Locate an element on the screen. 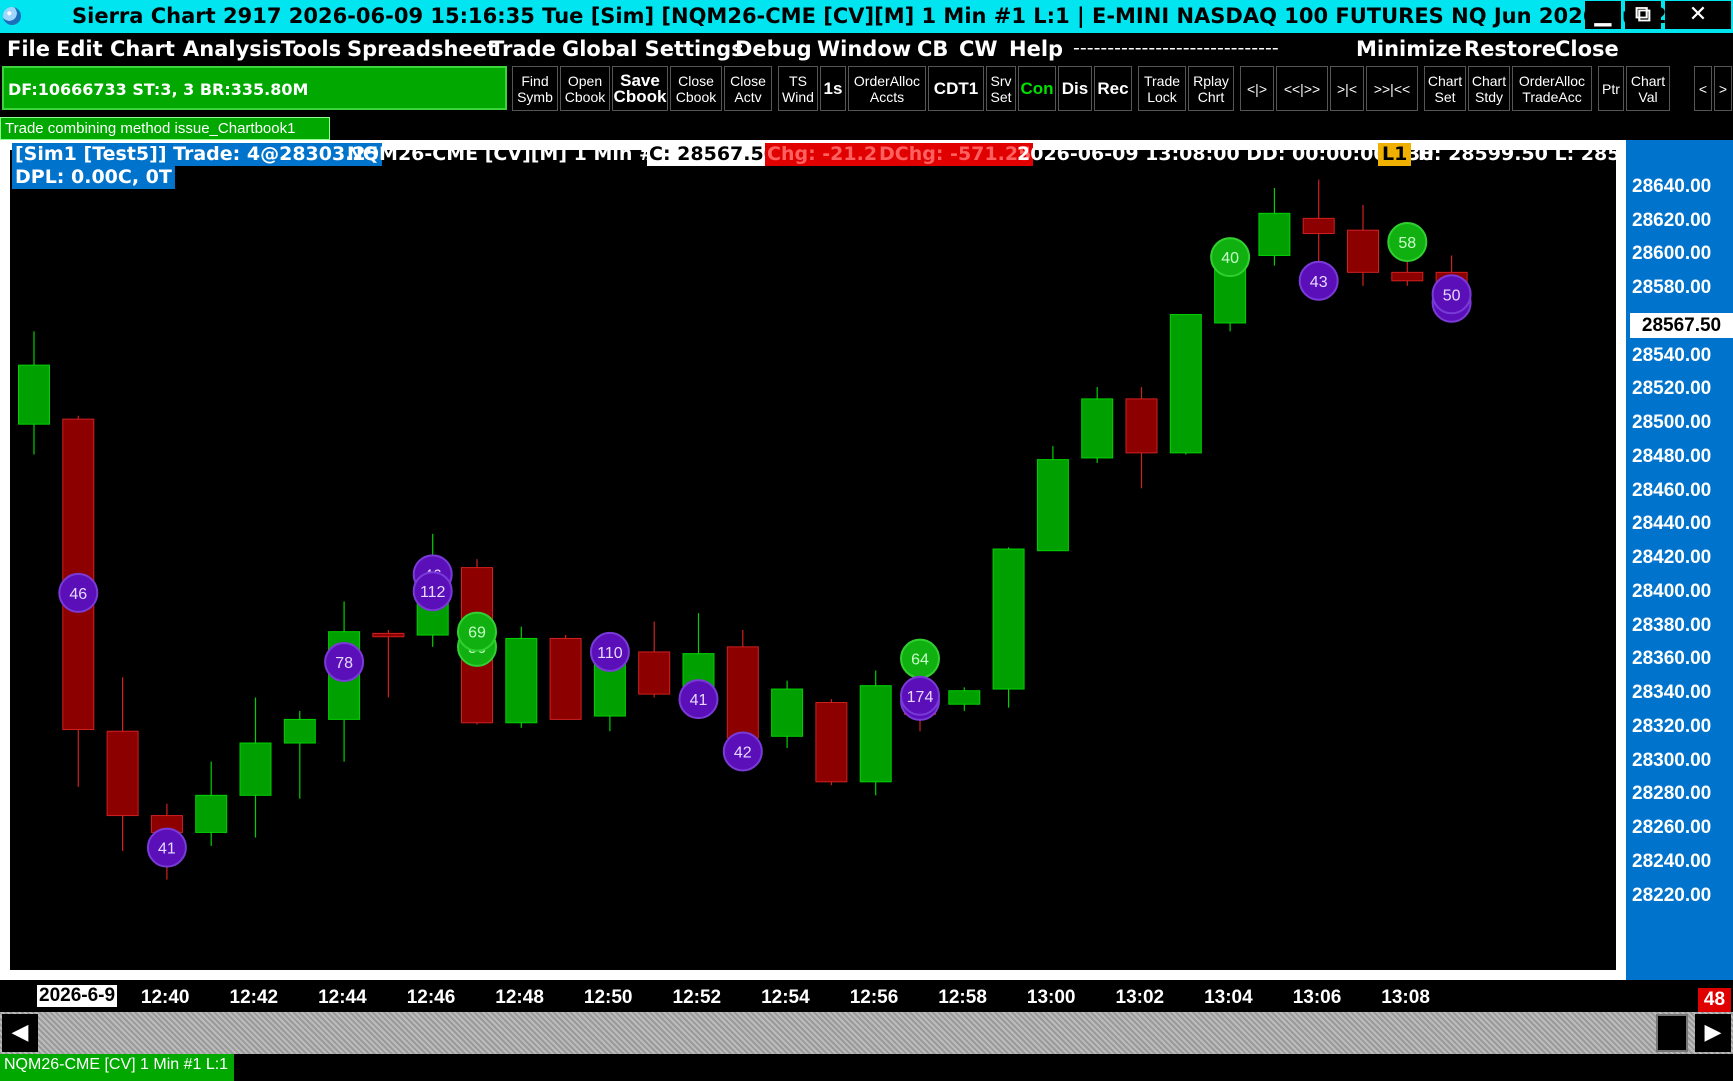 The width and height of the screenshot is (1733, 1081). buy-fill-marker: 40 is located at coordinates (1230, 257).